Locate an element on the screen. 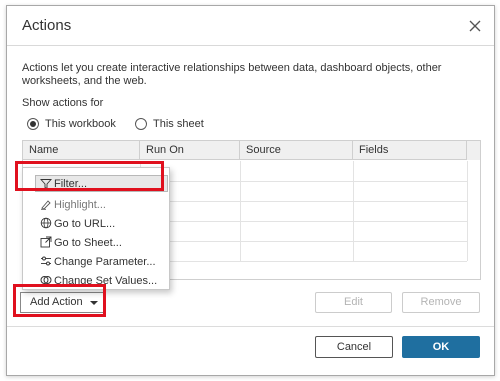 The height and width of the screenshot is (381, 500). column-header-name: Name is located at coordinates (81, 150).